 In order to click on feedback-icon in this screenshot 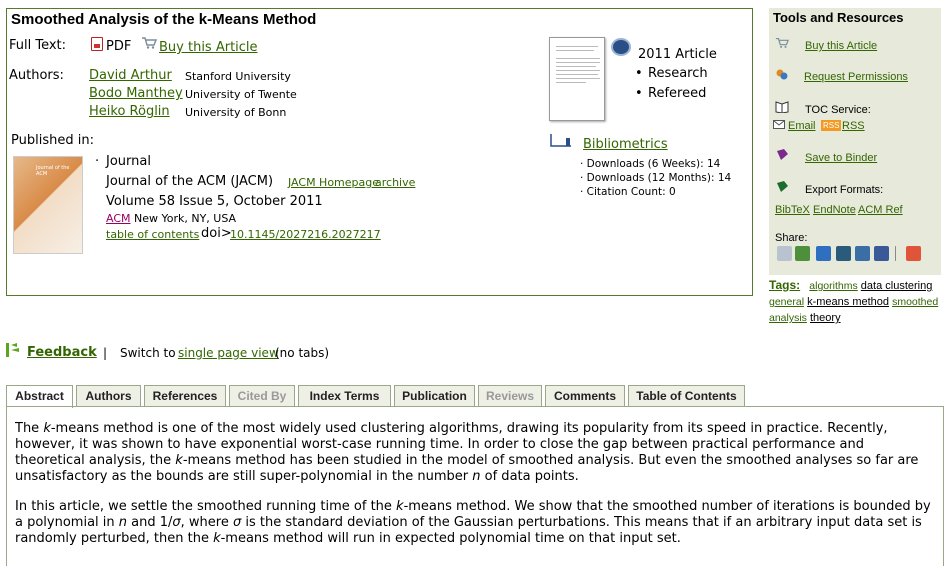, I will do `click(13, 350)`.